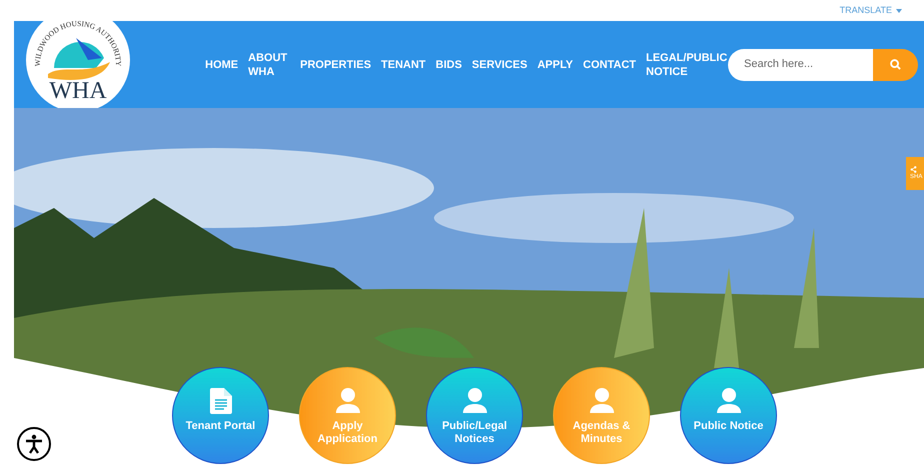 This screenshot has height=465, width=924. Describe the element at coordinates (687, 64) in the screenshot. I see `nav-link: LEGAL/PUBLIC NOTICE` at that location.